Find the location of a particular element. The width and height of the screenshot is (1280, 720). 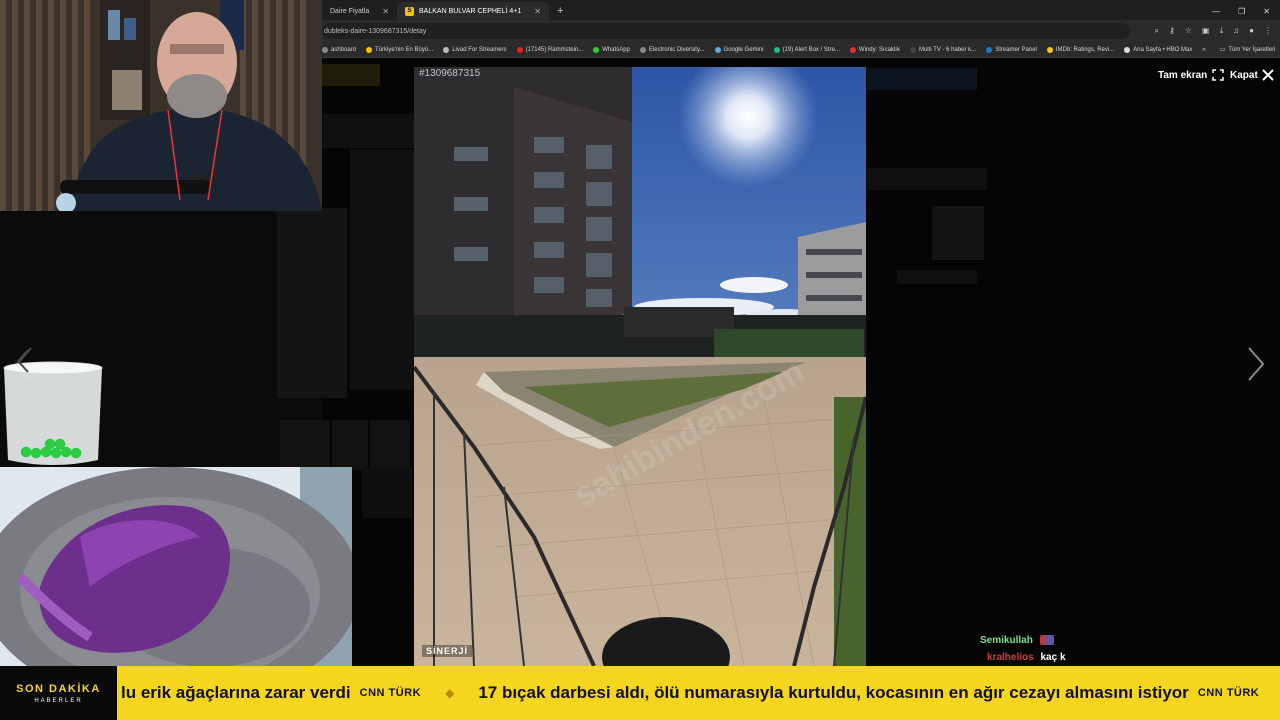

sahibinden-favicon-icon: S is located at coordinates (409, 11).